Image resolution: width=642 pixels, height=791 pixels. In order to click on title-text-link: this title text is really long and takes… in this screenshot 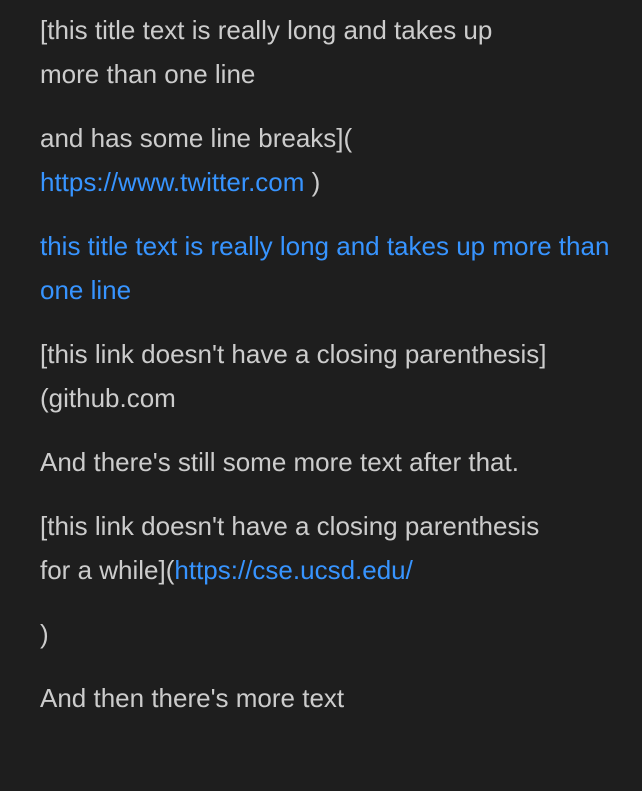, I will do `click(324, 268)`.